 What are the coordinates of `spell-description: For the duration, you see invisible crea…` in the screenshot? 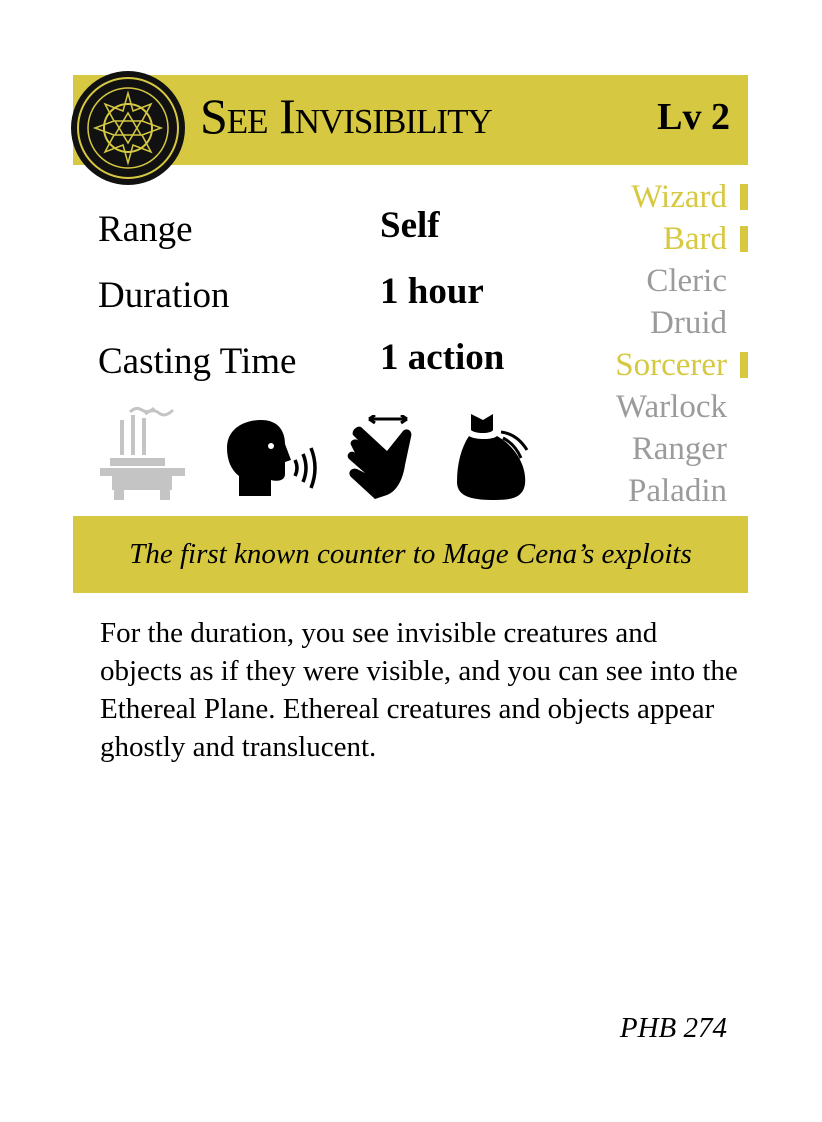 It's located at (419, 690).